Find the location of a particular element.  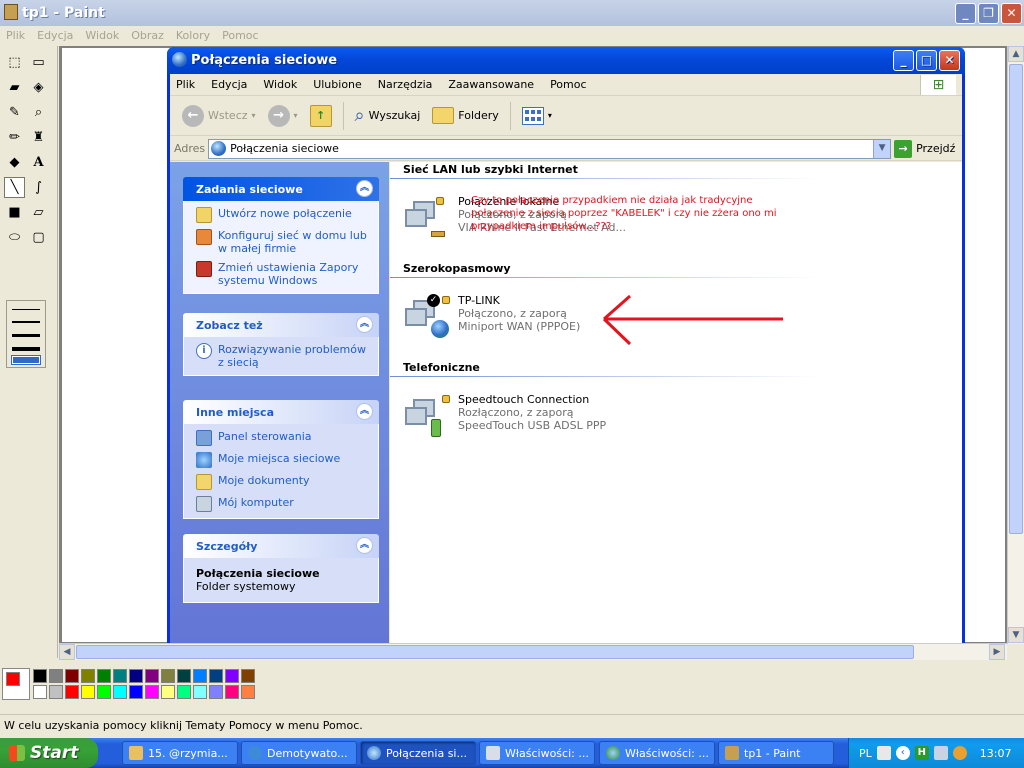

forward-dropdown-icon: ▾ is located at coordinates (296, 115).